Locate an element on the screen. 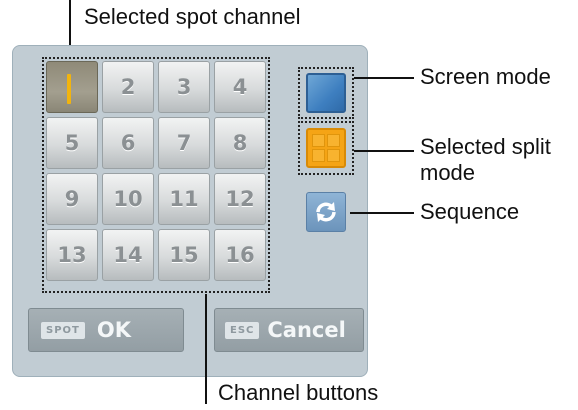 This screenshot has width=578, height=410. pointer-line-screen-mode is located at coordinates (384, 78).